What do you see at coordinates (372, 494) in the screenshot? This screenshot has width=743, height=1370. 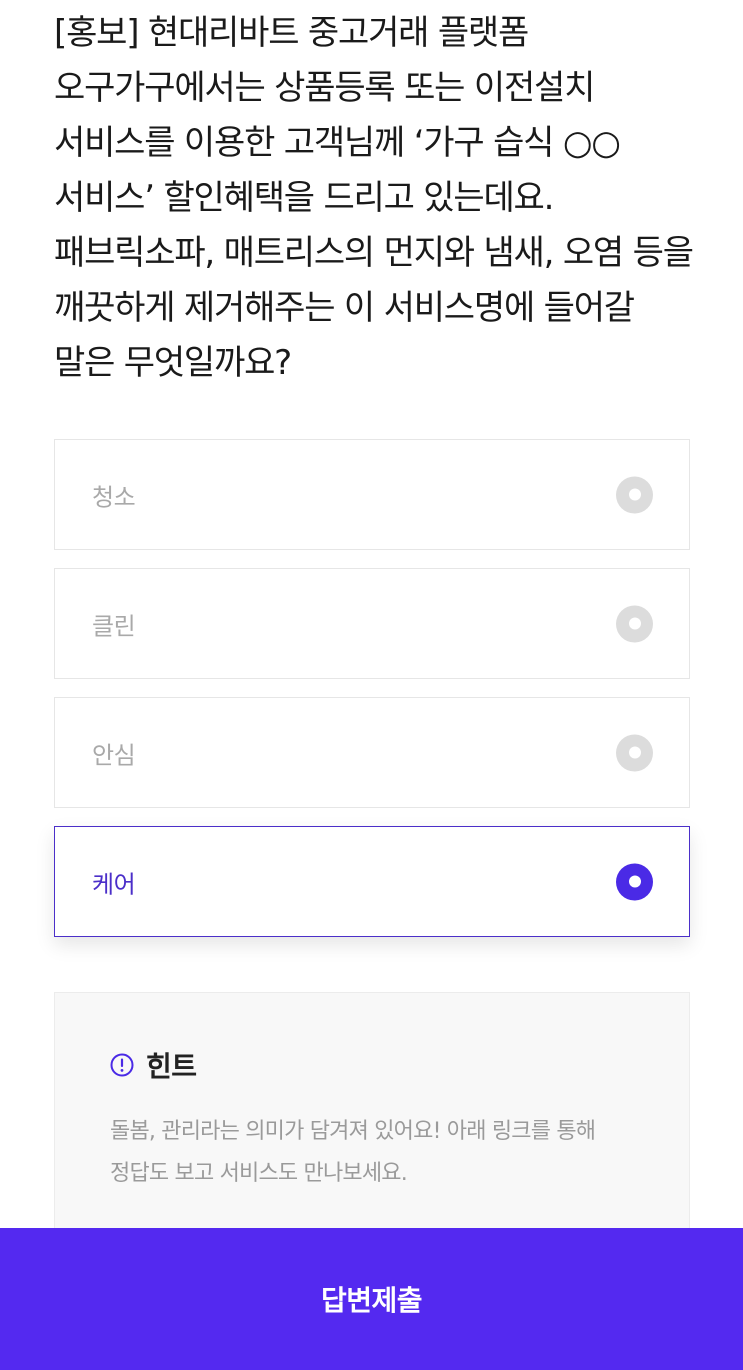 I see `answer-option-1: 청소` at bounding box center [372, 494].